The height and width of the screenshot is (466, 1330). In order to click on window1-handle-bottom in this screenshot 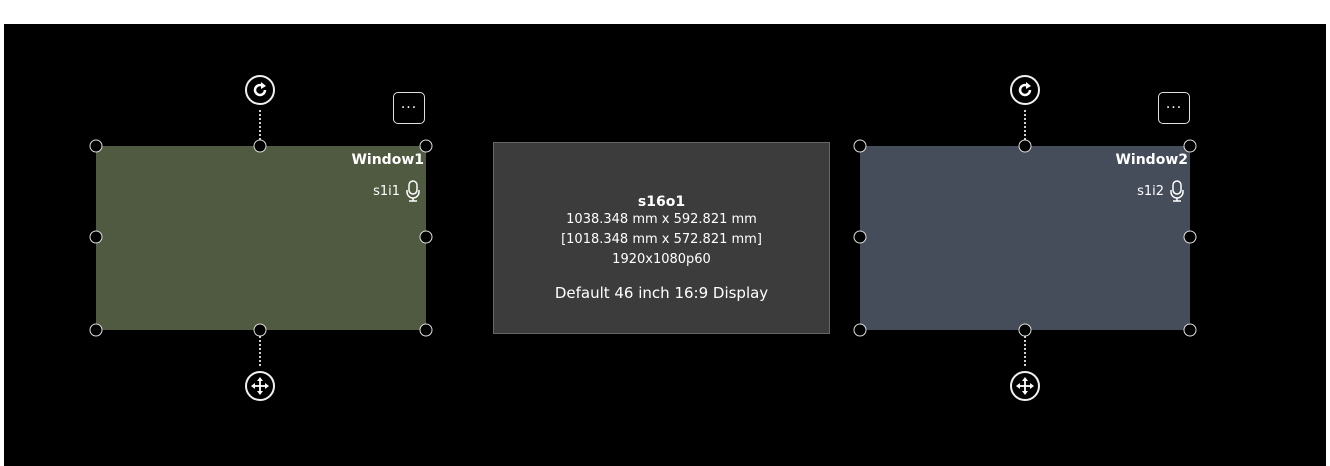, I will do `click(260, 330)`.